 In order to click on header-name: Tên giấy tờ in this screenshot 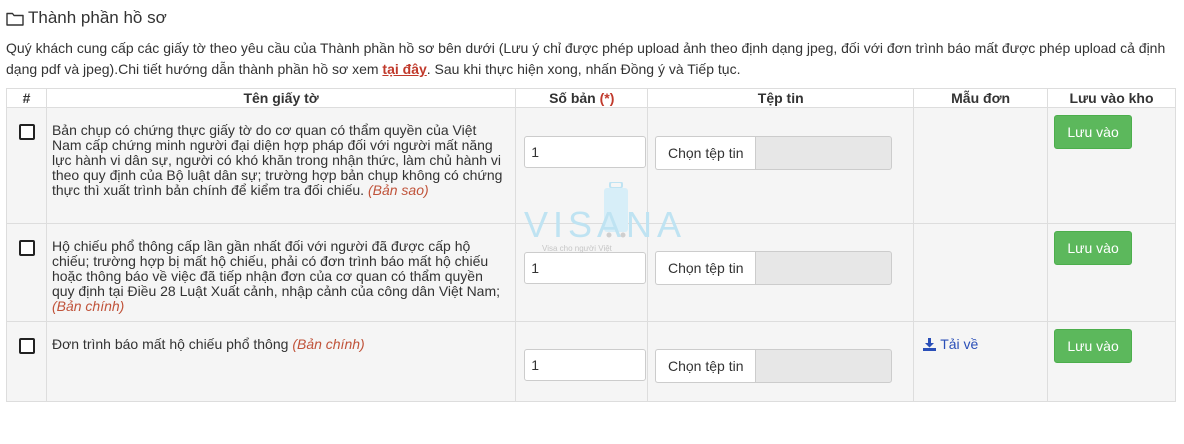, I will do `click(281, 98)`.